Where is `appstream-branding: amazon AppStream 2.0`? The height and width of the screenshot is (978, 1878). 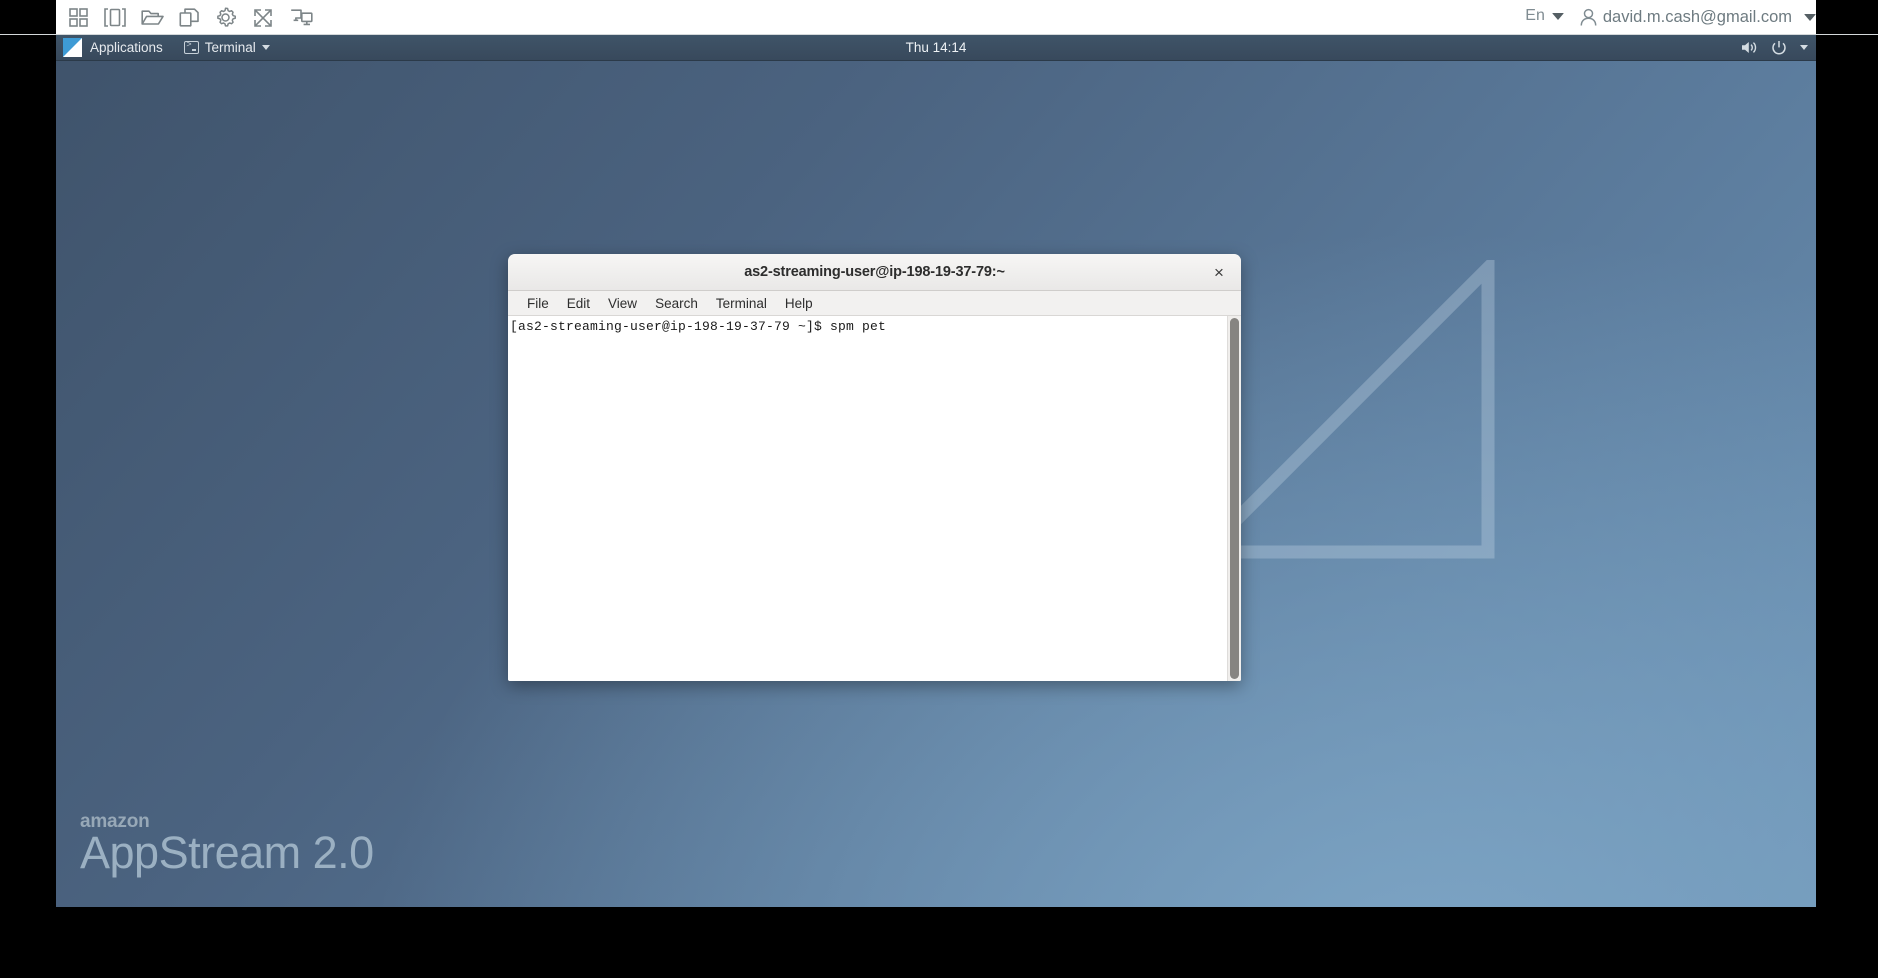
appstream-branding: amazon AppStream 2.0 is located at coordinates (227, 845).